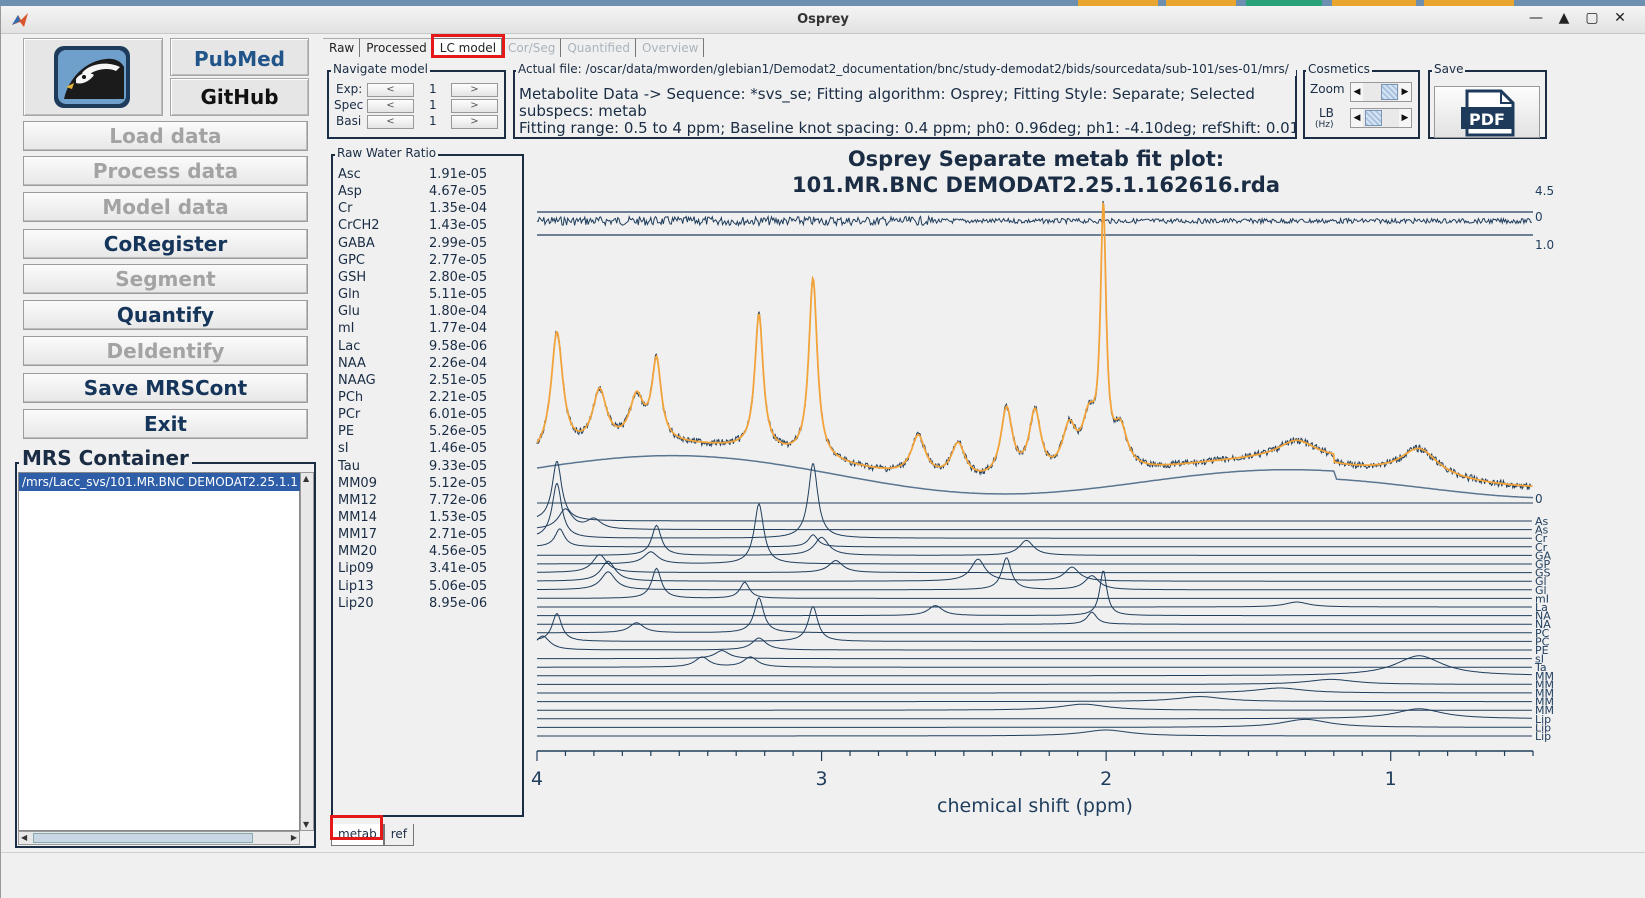  Describe the element at coordinates (399, 835) in the screenshot. I see `tab-ref: ref` at that location.